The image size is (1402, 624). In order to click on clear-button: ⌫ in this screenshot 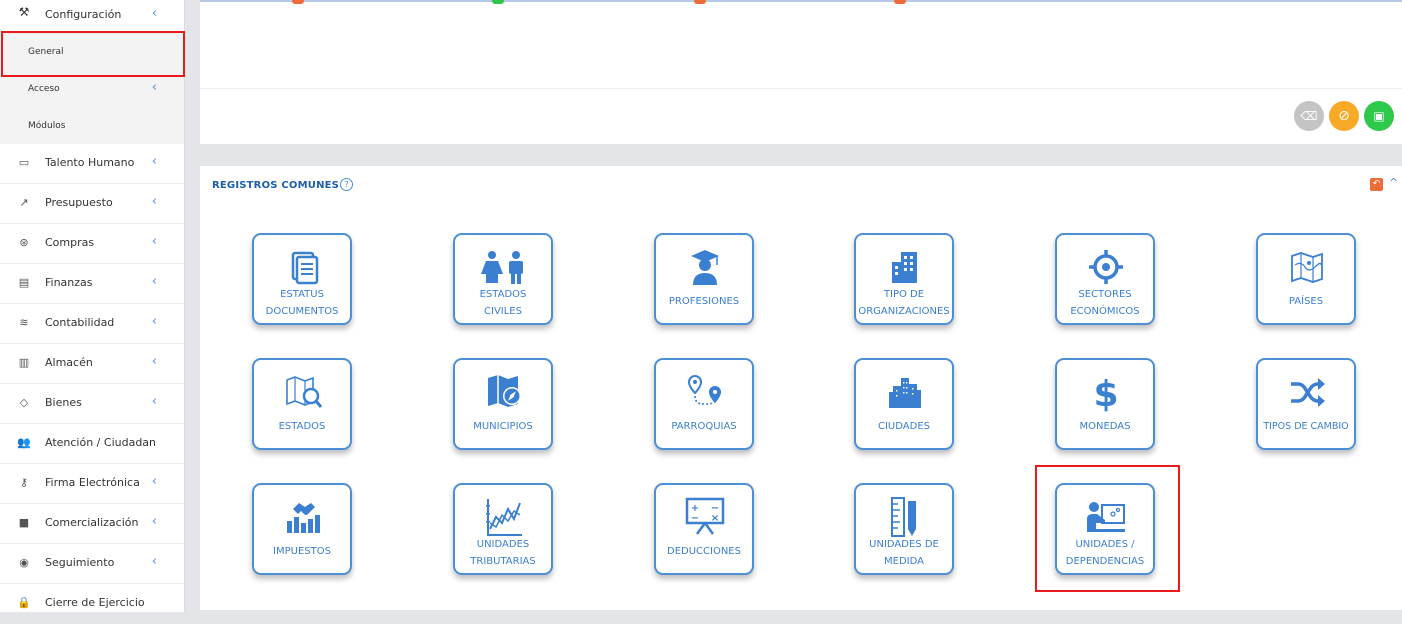, I will do `click(1309, 116)`.